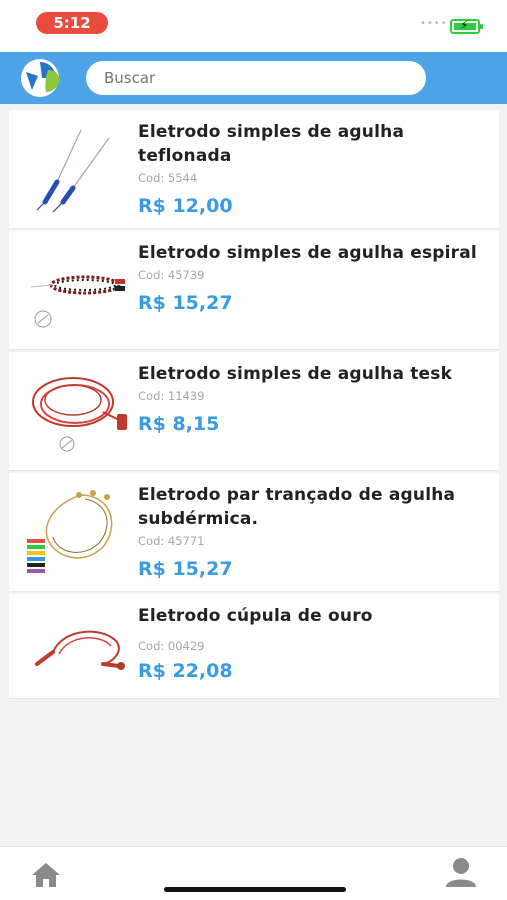  Describe the element at coordinates (179, 424) in the screenshot. I see `product-price: R$ 8,15` at that location.